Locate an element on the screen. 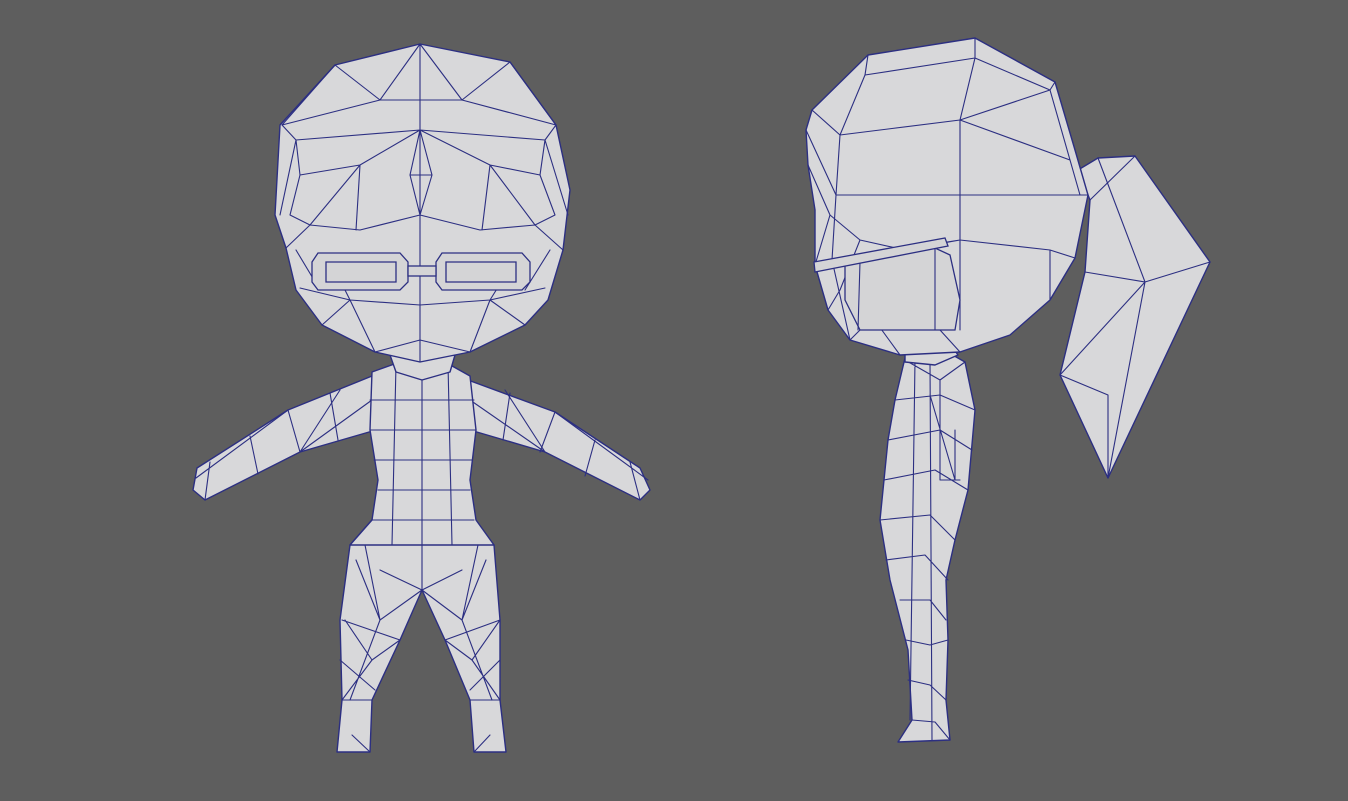 Image resolution: width=1348 pixels, height=801 pixels. glasses-bridge is located at coordinates (422, 271).